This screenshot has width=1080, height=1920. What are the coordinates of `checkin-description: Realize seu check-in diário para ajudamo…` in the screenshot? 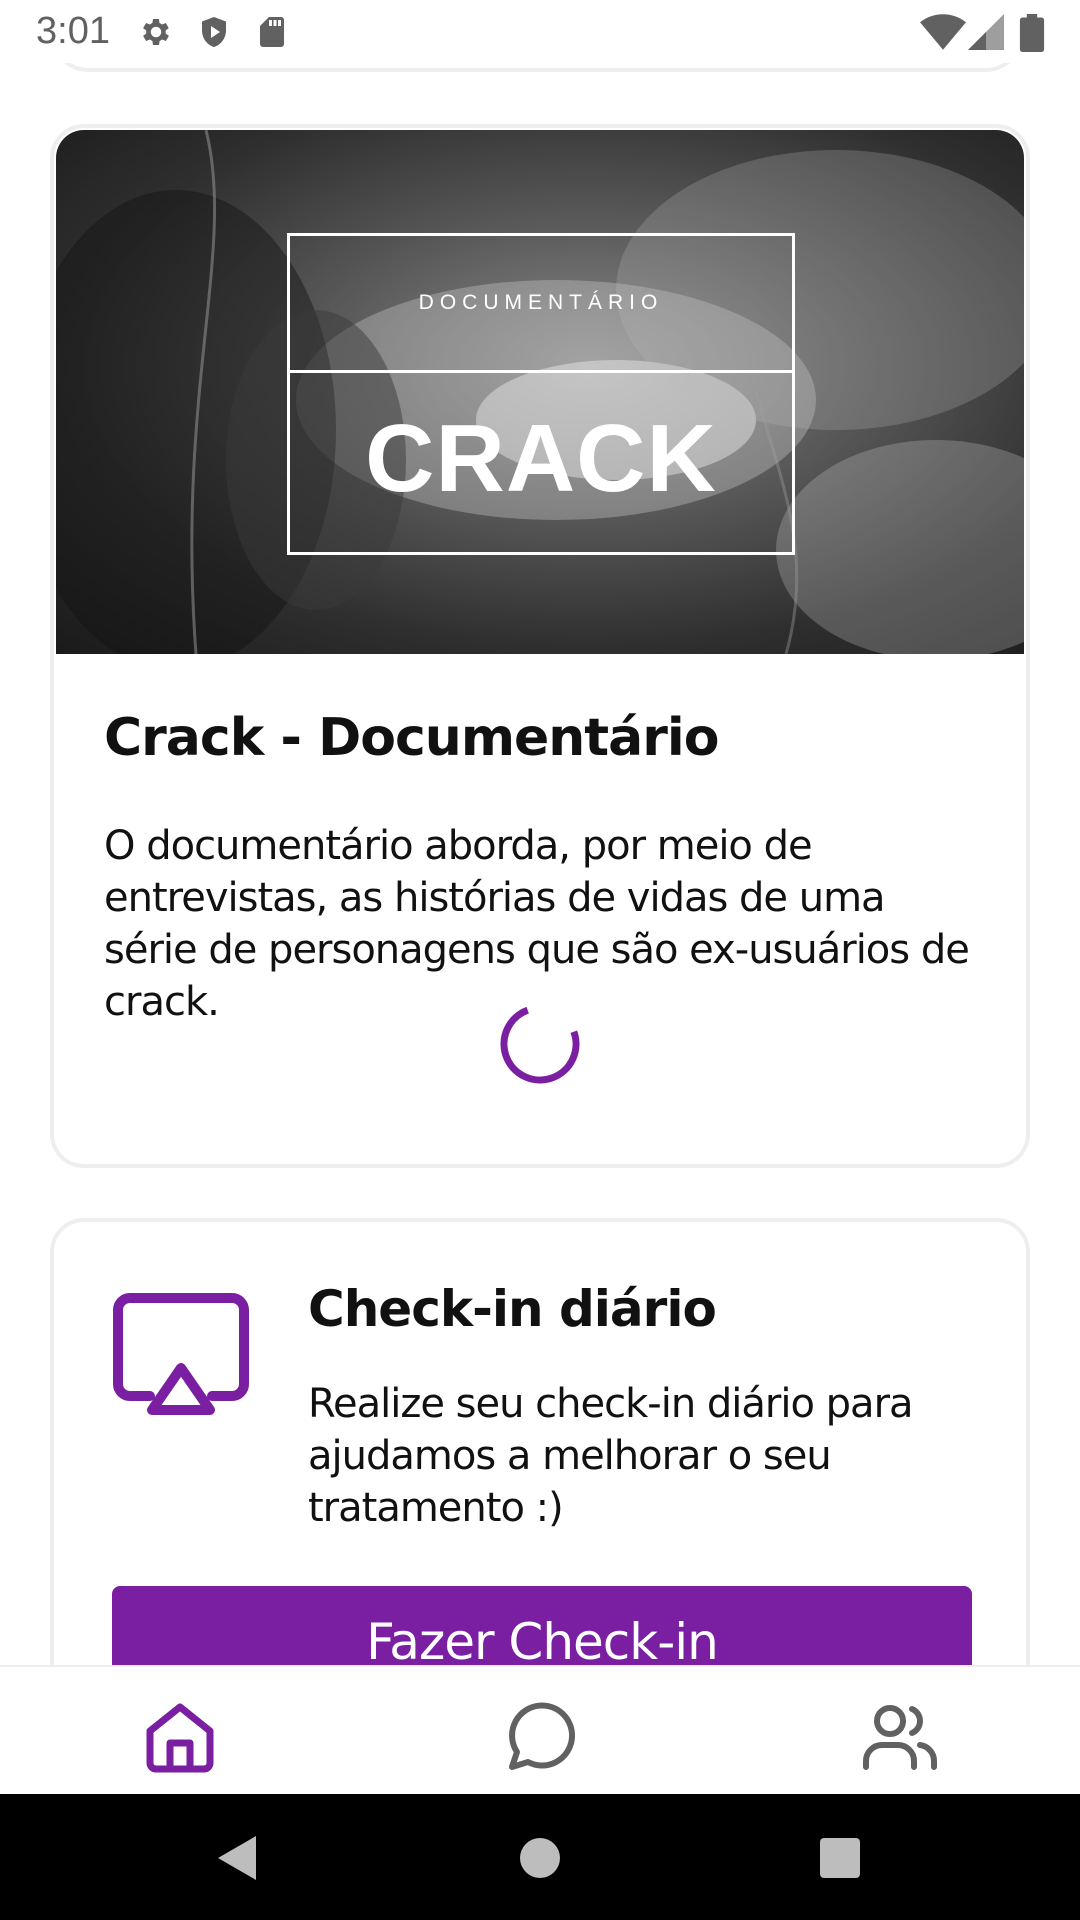 It's located at (611, 1456).